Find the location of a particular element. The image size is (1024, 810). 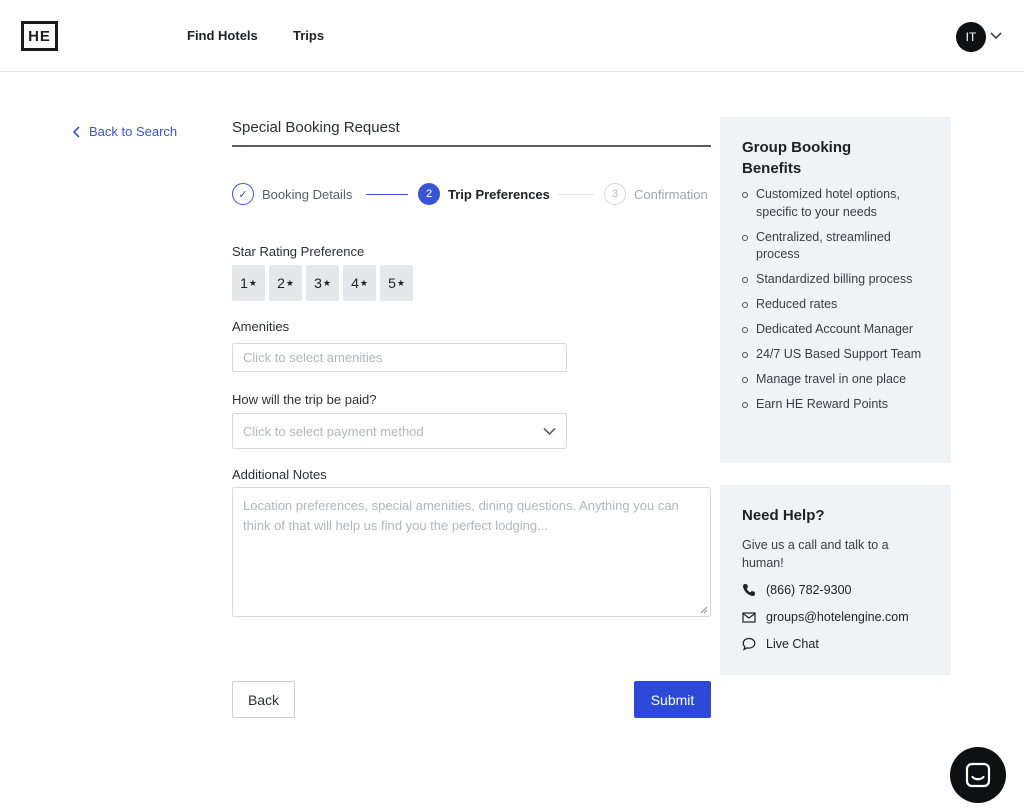

title-divider is located at coordinates (471, 146).